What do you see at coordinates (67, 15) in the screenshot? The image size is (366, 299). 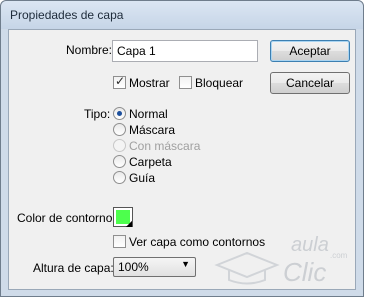 I see `dialog-title: Propiedades de capa` at bounding box center [67, 15].